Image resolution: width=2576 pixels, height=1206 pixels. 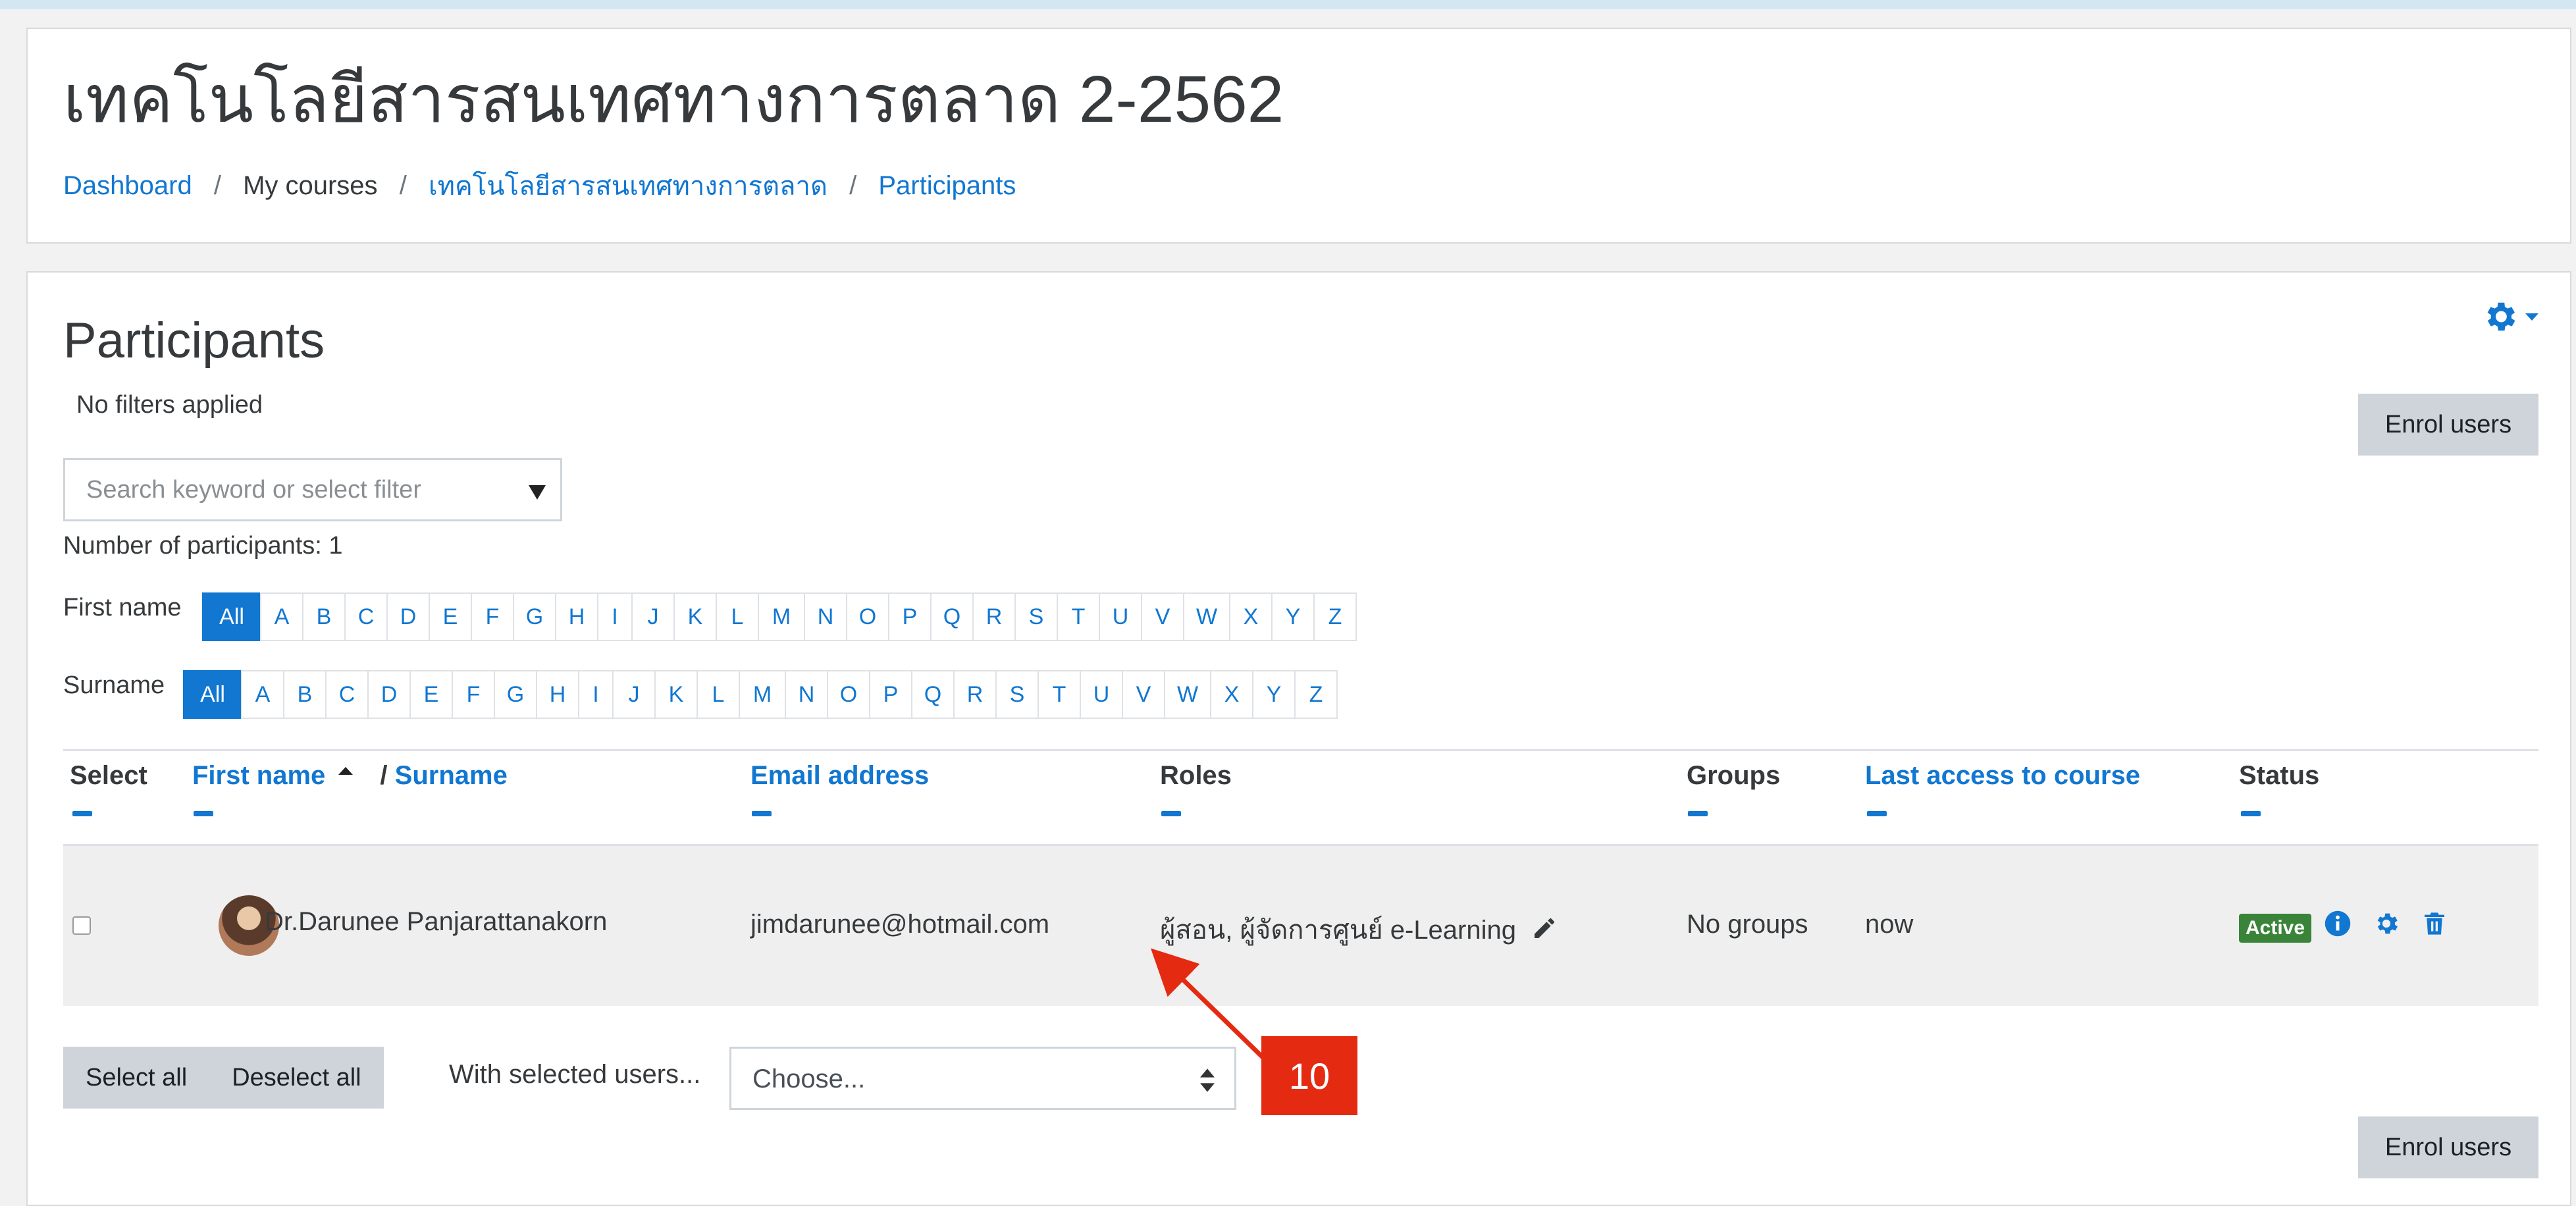 I want to click on surname-letter-g: G, so click(x=515, y=694).